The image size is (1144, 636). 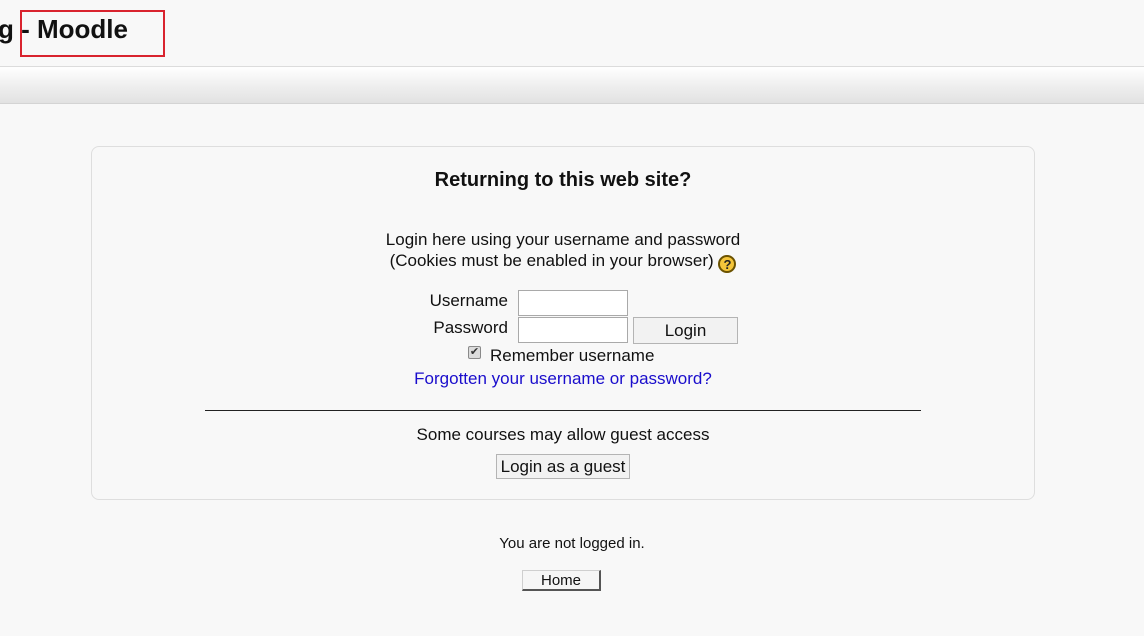 I want to click on forgot-password-link: Forgotten your username or password?, so click(x=563, y=379).